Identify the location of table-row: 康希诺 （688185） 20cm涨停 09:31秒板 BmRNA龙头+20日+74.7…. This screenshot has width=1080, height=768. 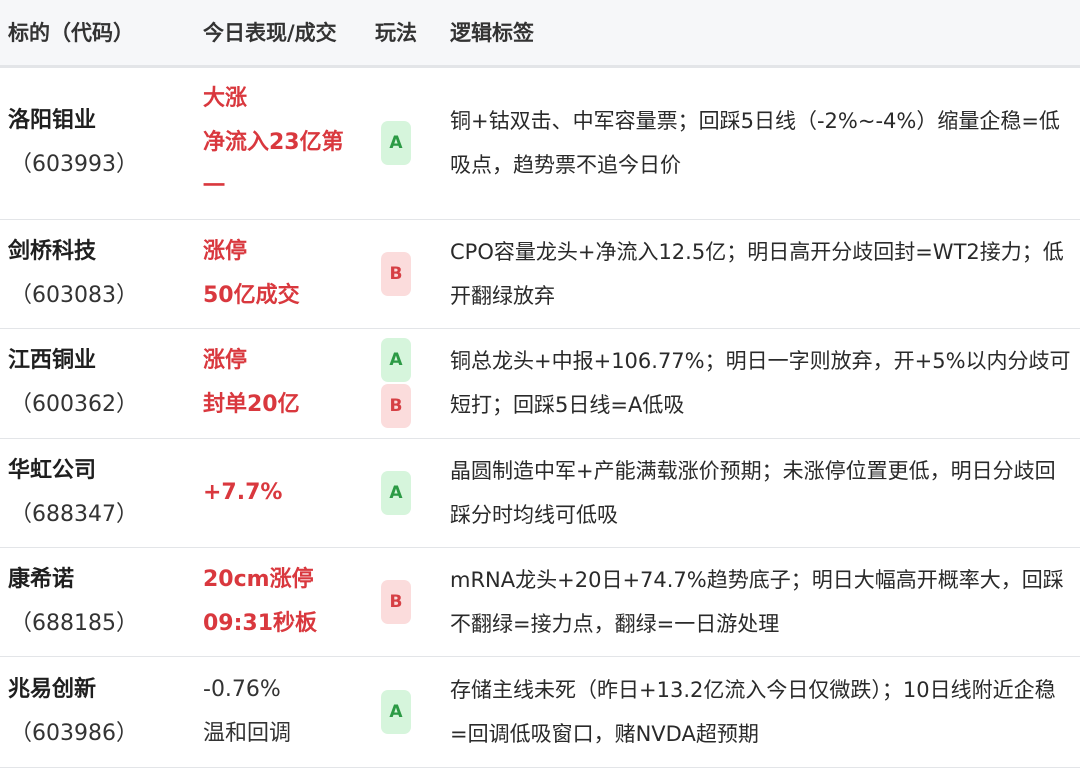
(540, 601).